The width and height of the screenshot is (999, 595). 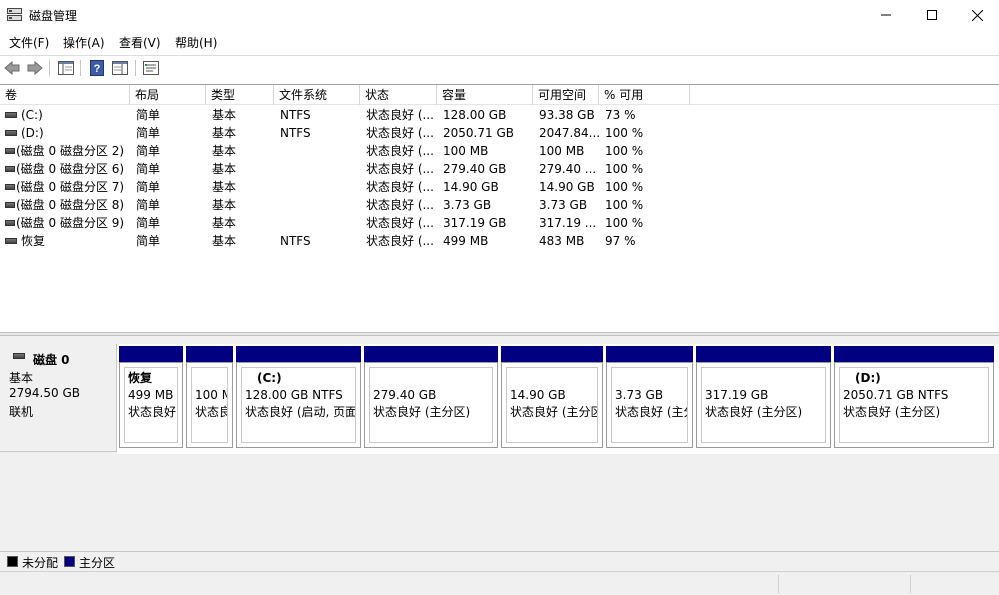 I want to click on percent-free-cell: 97 %, so click(x=620, y=241).